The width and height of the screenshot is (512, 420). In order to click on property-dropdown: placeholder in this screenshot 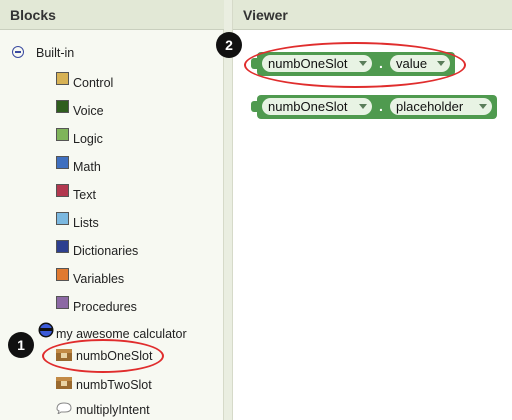, I will do `click(441, 106)`.